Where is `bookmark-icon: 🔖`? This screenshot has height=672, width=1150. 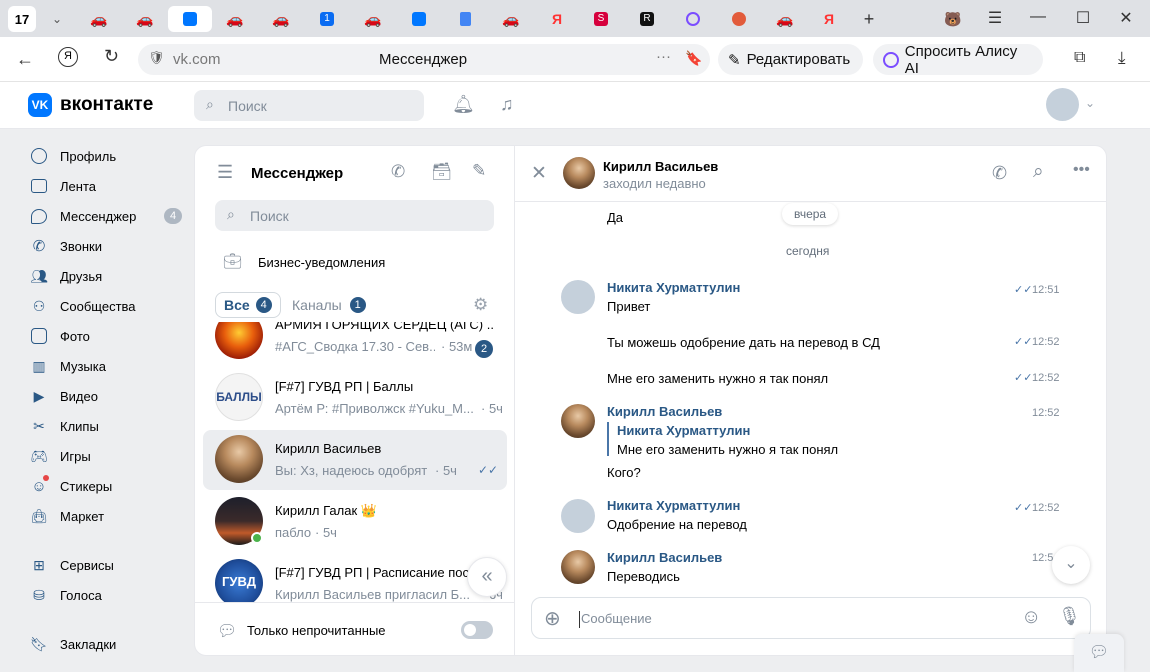 bookmark-icon: 🔖 is located at coordinates (693, 58).